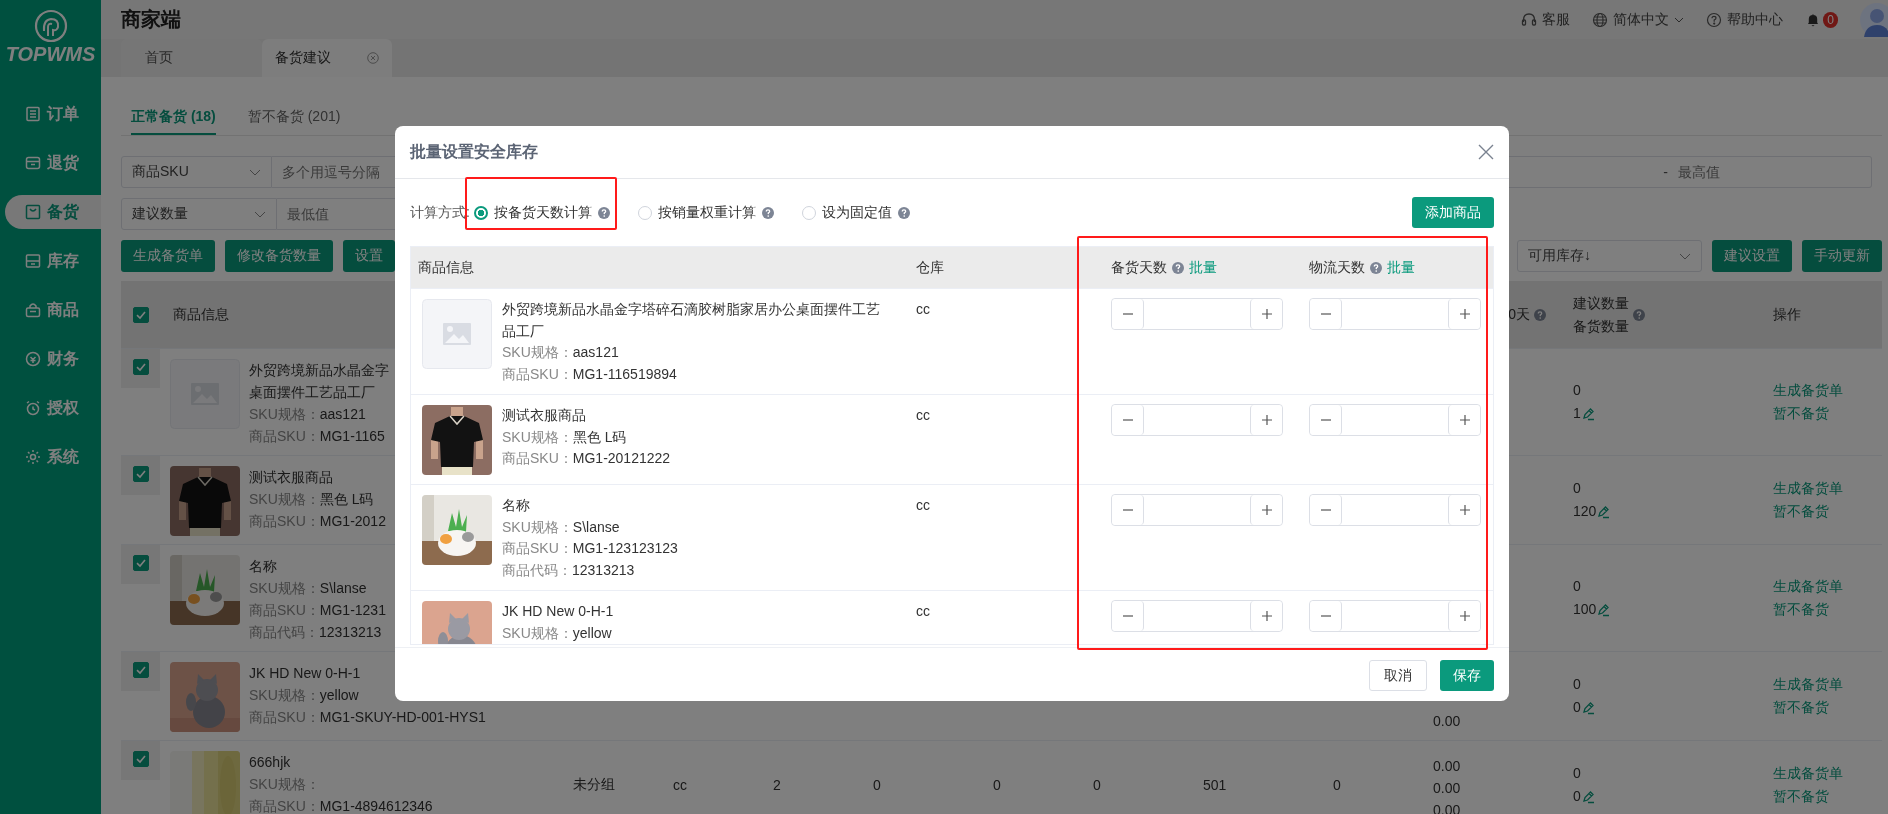  Describe the element at coordinates (312, 392) in the screenshot. I see `product-name: 桌面摆件工艺品工厂` at that location.